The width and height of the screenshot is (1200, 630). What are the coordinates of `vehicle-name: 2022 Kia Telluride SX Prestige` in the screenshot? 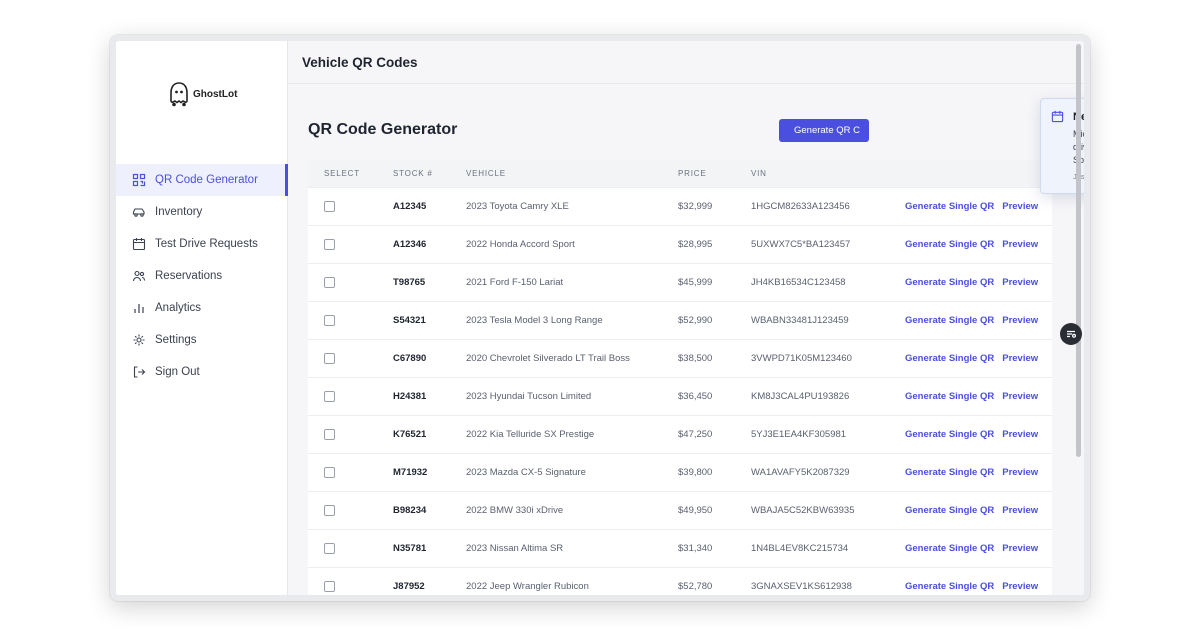 It's located at (572, 434).